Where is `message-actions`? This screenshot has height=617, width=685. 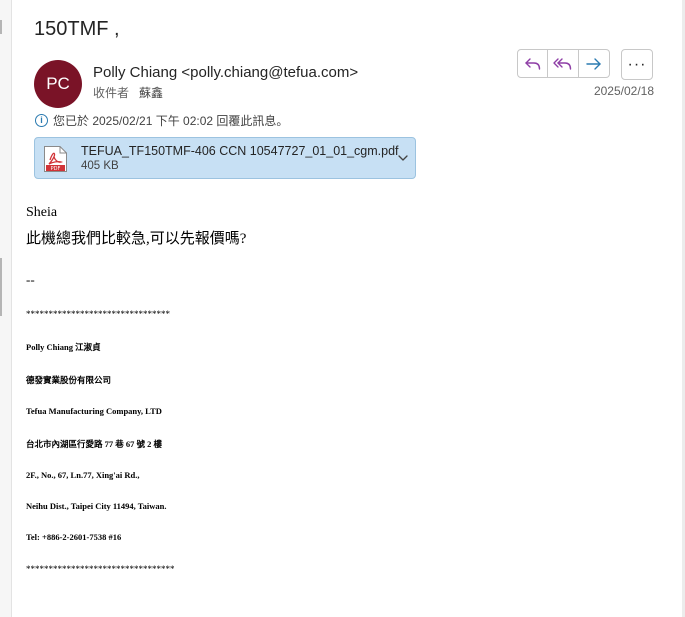 message-actions is located at coordinates (563, 63).